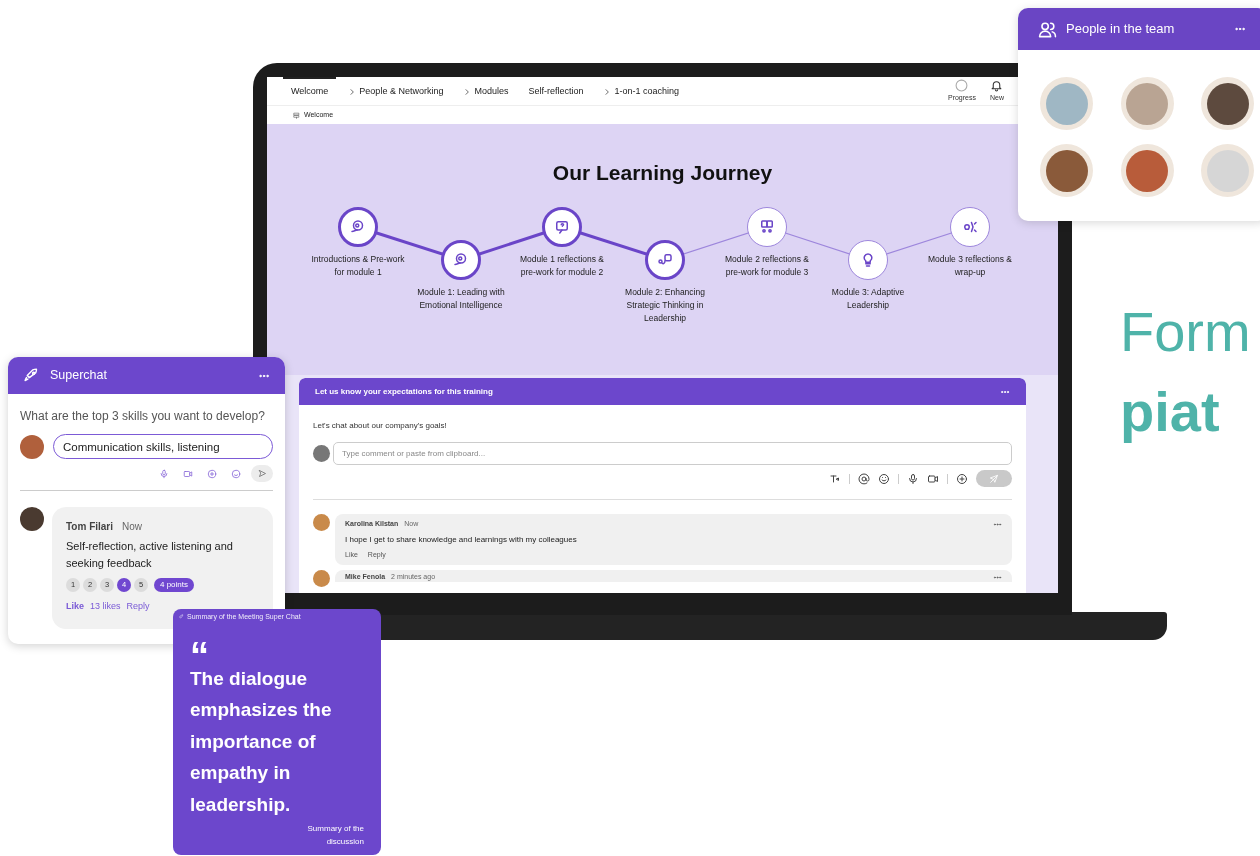  I want to click on text-format-icon, so click(835, 478).